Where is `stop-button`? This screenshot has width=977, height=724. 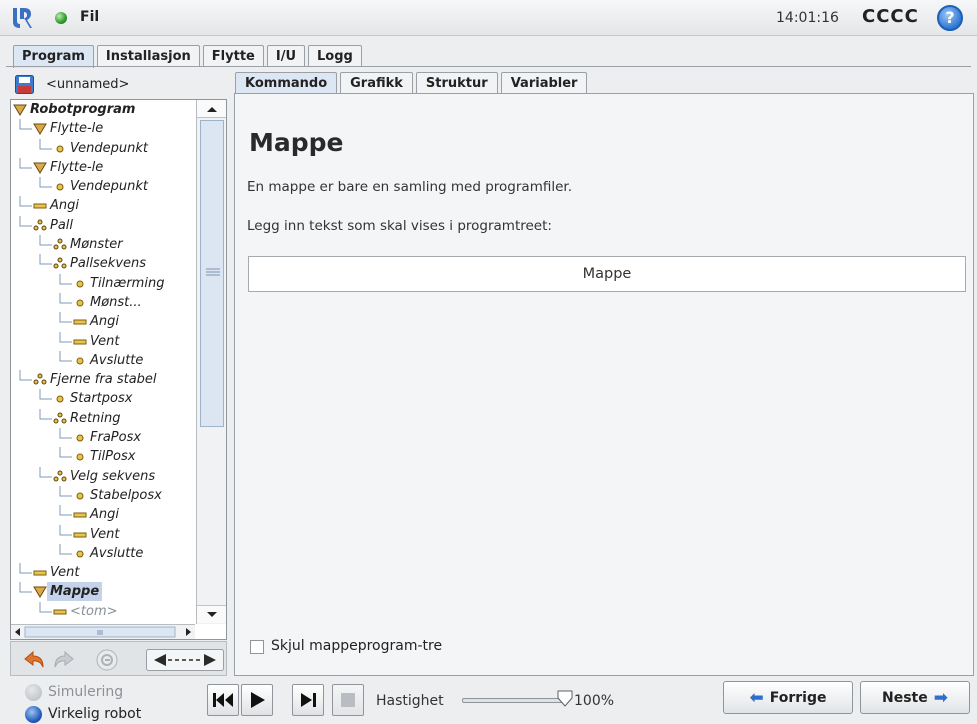 stop-button is located at coordinates (348, 700).